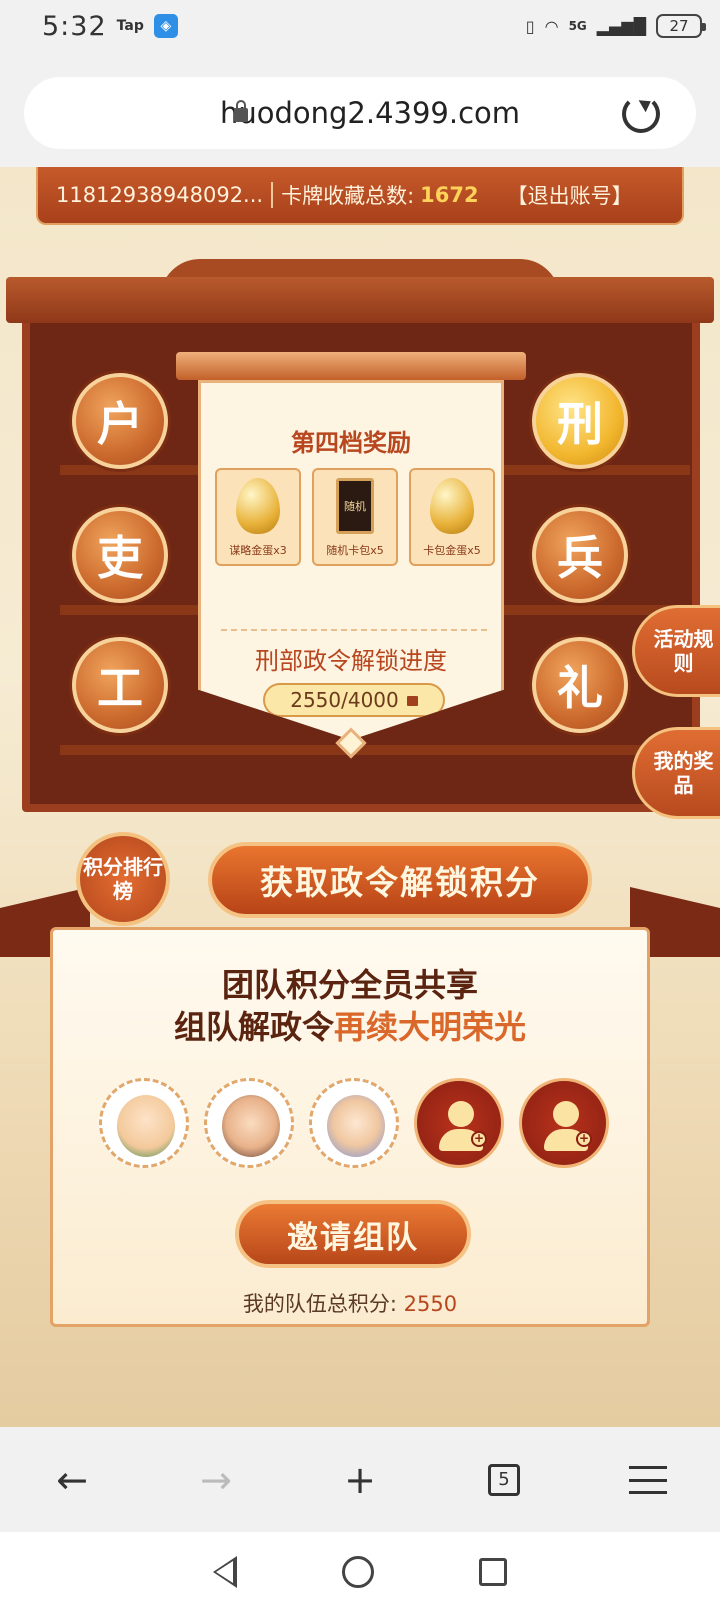 Image resolution: width=720 pixels, height=1612 pixels. I want to click on reward-label: 卡包金蛋x5, so click(452, 550).